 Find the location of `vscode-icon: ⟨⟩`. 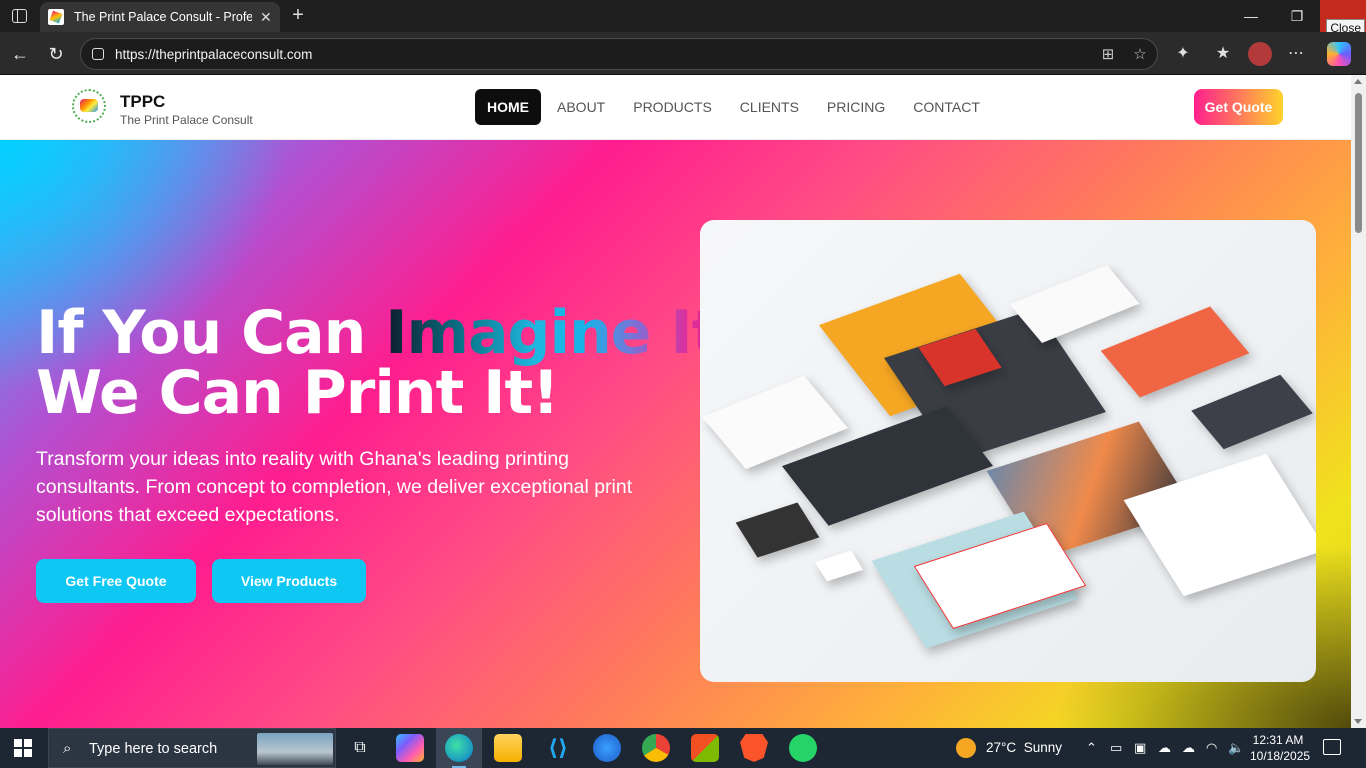

vscode-icon: ⟨⟩ is located at coordinates (558, 748).